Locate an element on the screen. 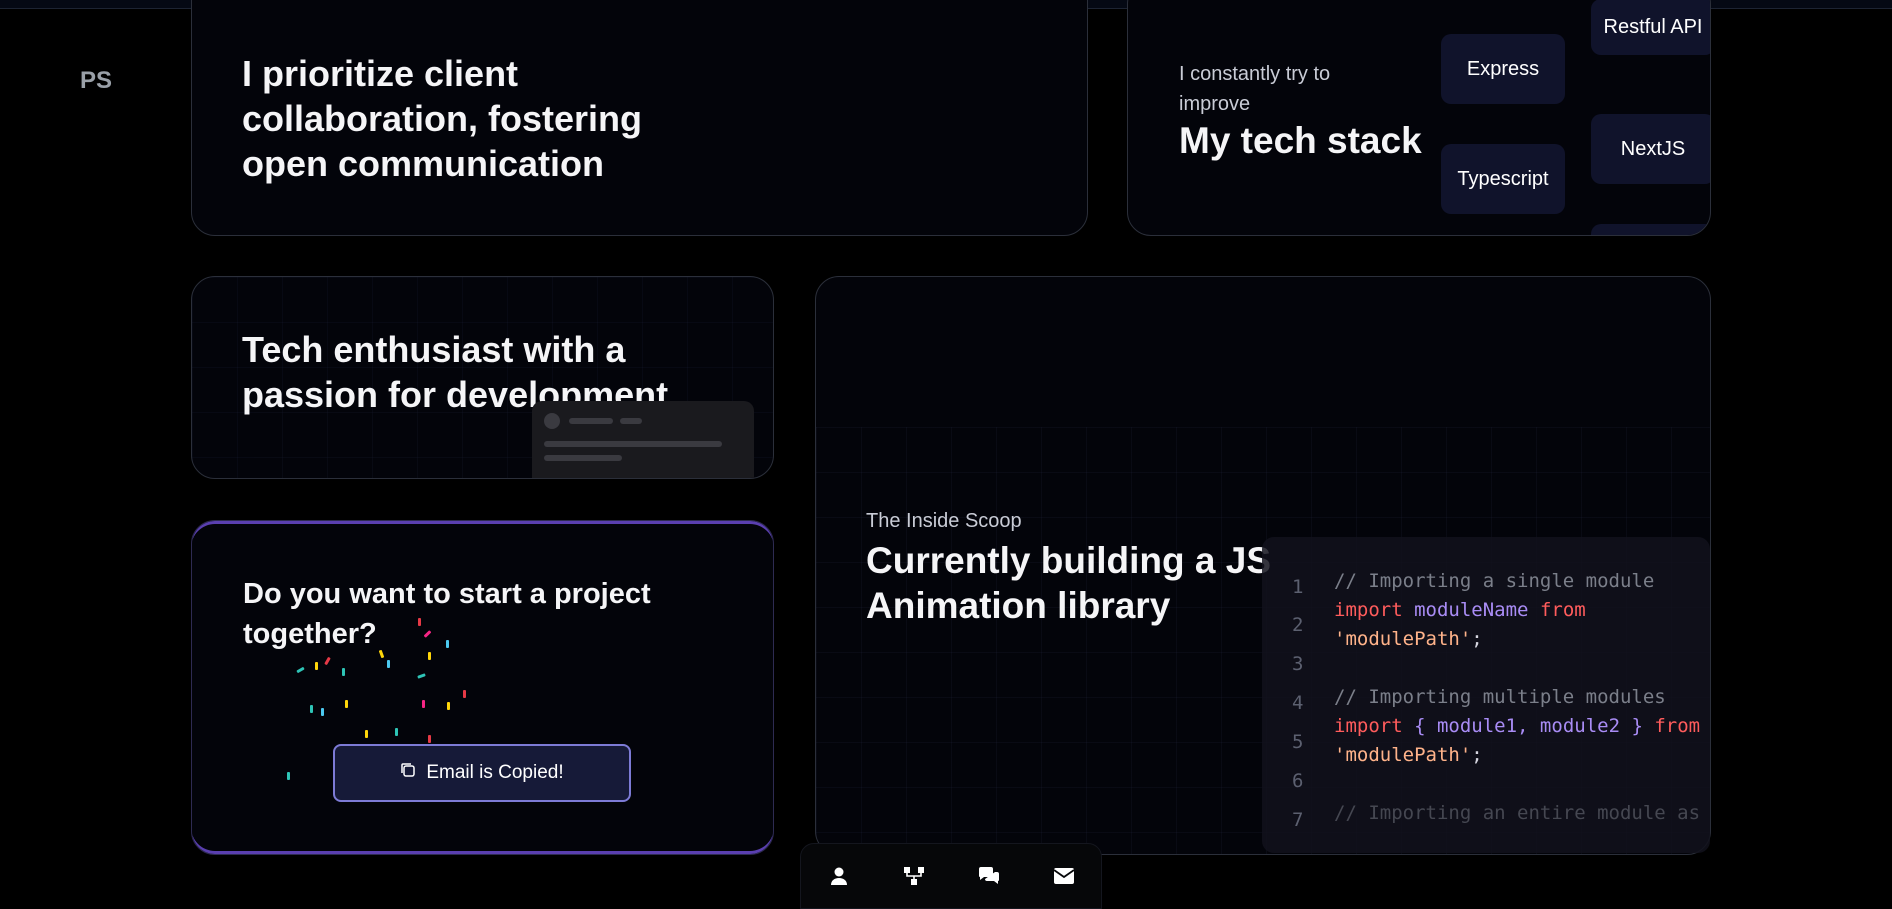 The height and width of the screenshot is (909, 1892). pill-typescript: Typescript is located at coordinates (1503, 179).